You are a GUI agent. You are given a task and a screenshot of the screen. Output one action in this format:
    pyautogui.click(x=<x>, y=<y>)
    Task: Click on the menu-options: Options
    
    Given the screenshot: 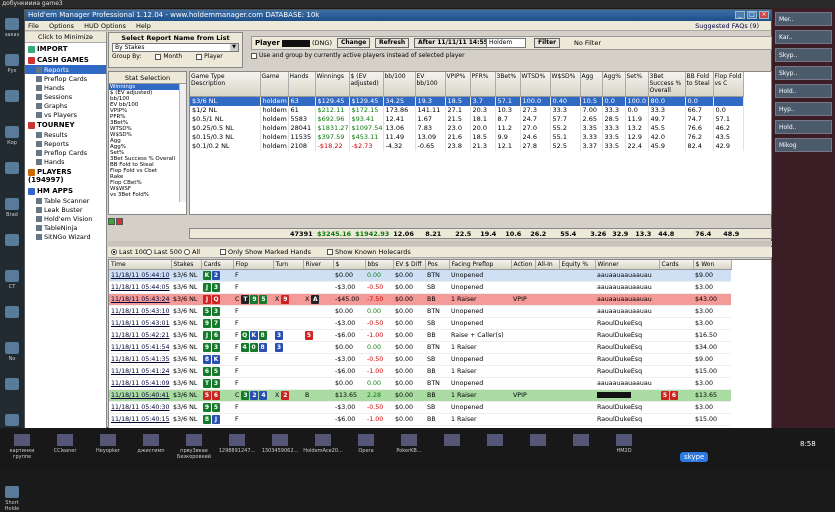 What is the action you would take?
    pyautogui.click(x=61, y=26)
    